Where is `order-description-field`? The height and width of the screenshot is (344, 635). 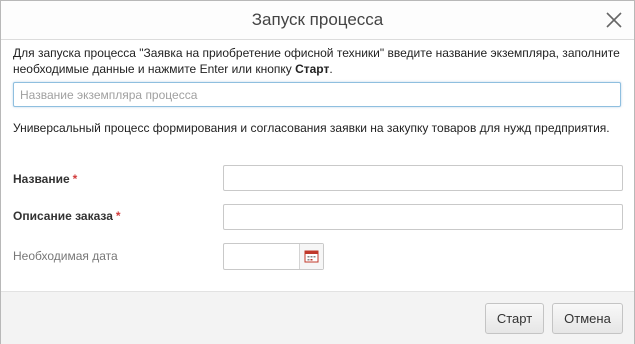 order-description-field is located at coordinates (423, 217).